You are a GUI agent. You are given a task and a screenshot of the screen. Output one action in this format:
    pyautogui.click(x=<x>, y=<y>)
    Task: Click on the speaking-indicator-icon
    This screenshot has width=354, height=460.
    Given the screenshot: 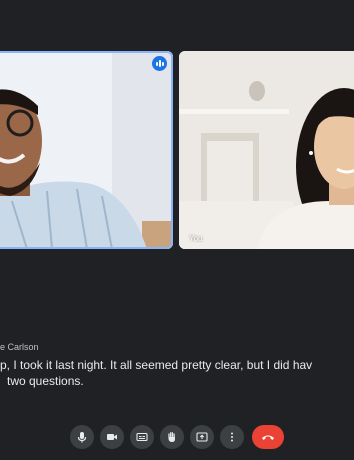 What is the action you would take?
    pyautogui.click(x=159, y=63)
    